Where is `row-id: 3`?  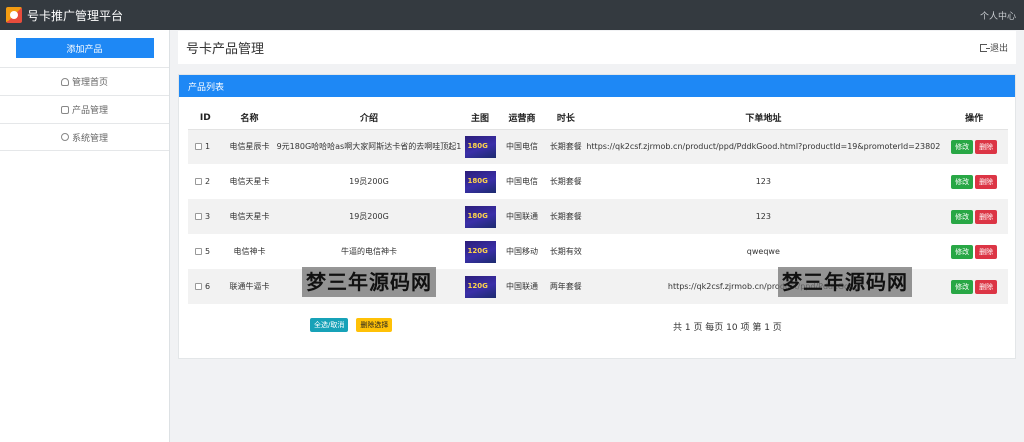 row-id: 3 is located at coordinates (208, 216).